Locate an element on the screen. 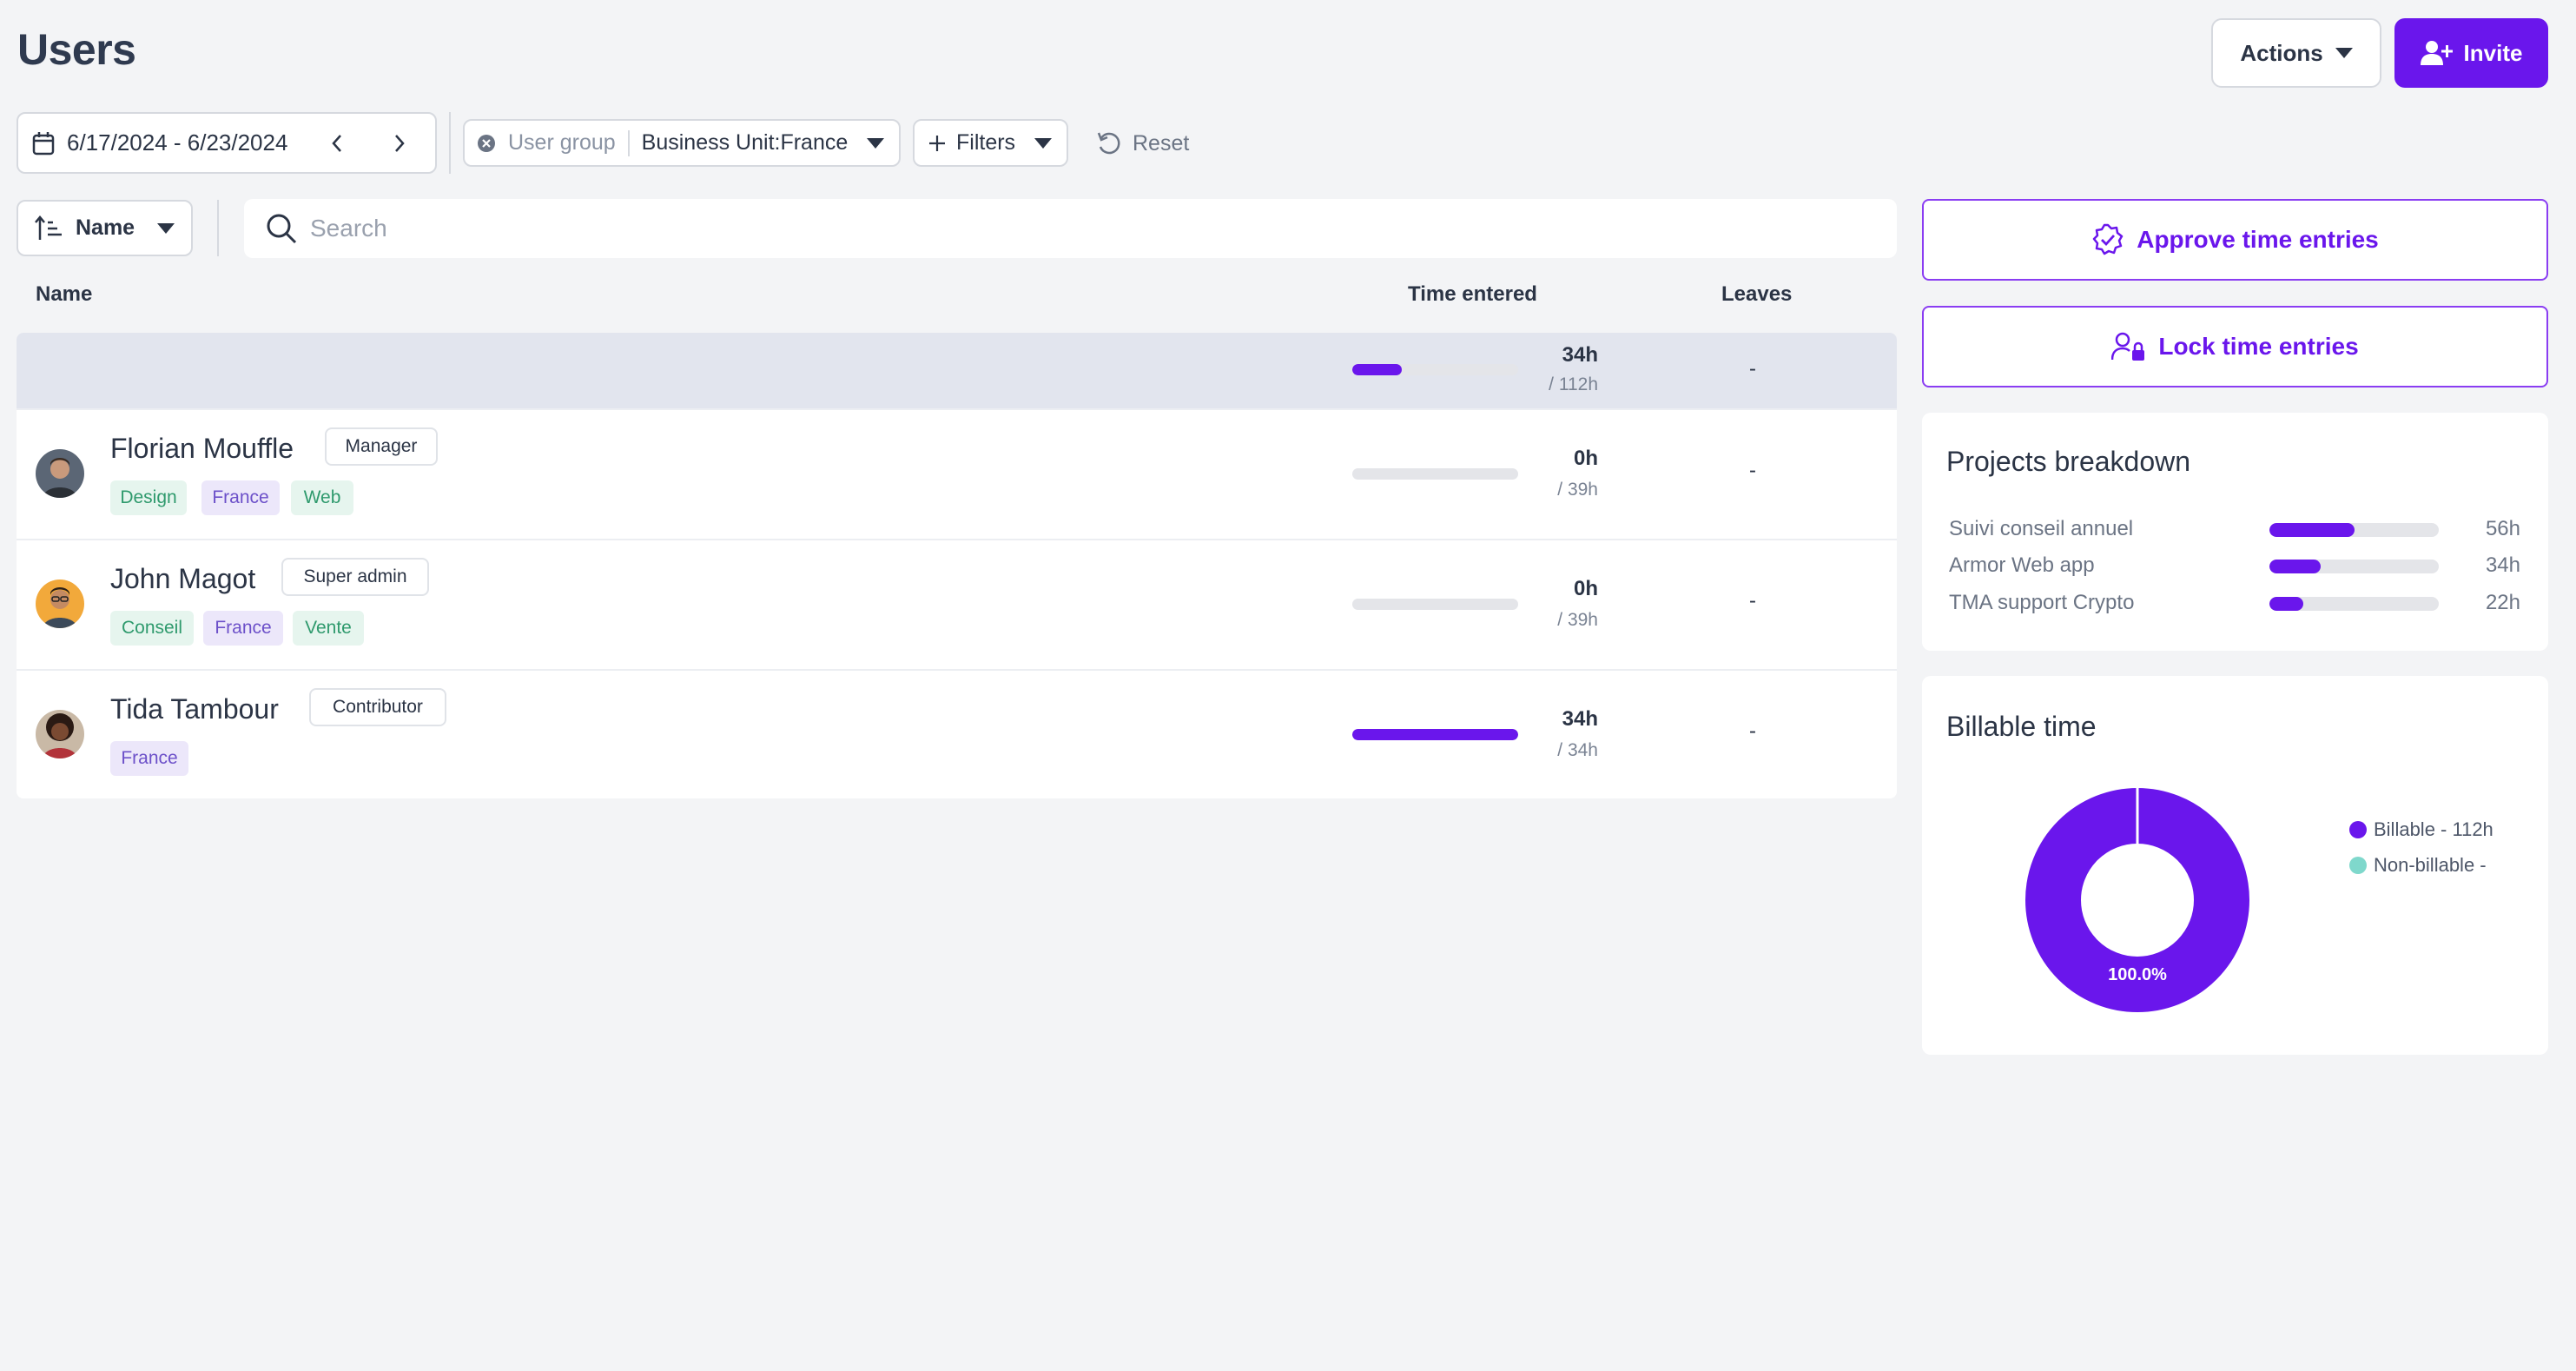  approve-label: Approve time entries is located at coordinates (2258, 239).